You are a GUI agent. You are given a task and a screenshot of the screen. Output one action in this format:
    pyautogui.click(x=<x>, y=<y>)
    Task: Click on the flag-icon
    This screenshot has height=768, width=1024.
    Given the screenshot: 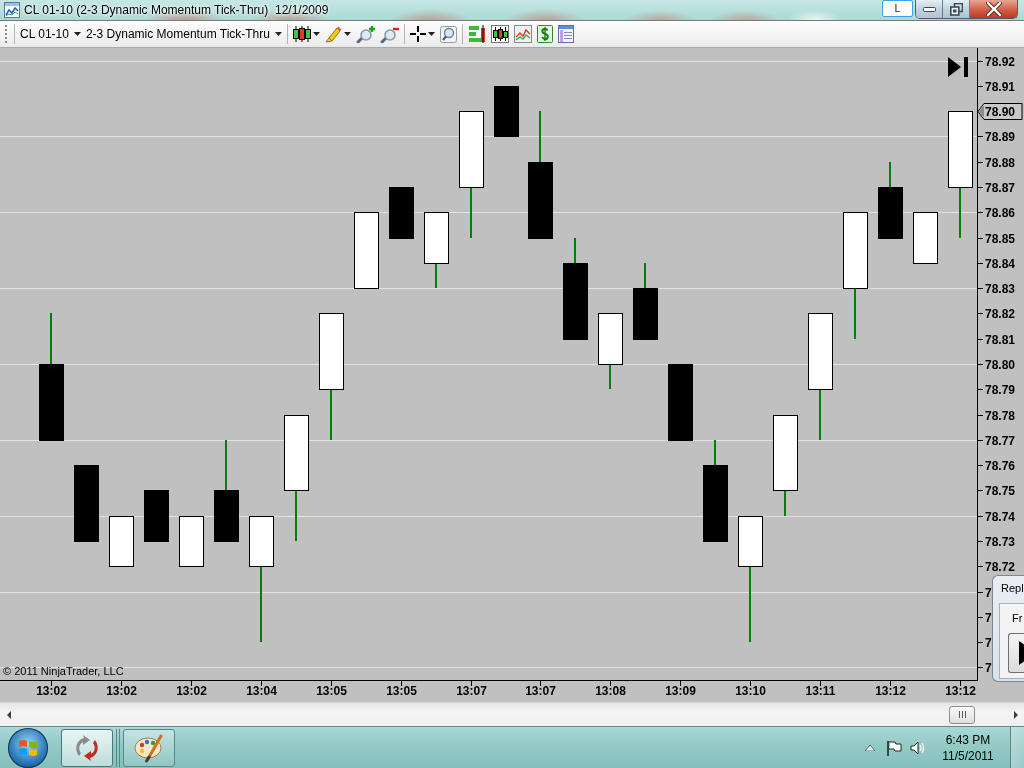 What is the action you would take?
    pyautogui.click(x=894, y=747)
    